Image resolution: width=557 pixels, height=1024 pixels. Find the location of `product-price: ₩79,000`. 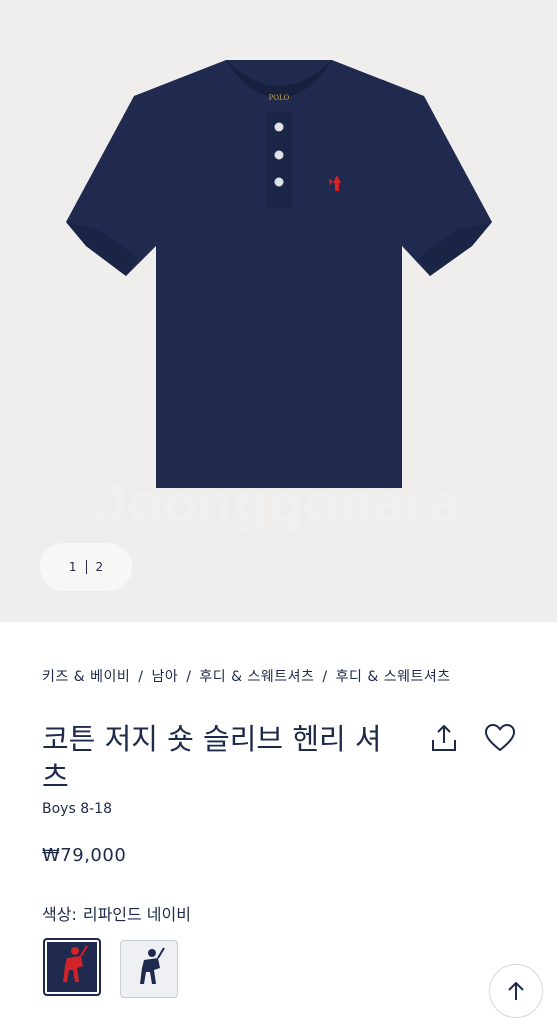

product-price: ₩79,000 is located at coordinates (84, 855).